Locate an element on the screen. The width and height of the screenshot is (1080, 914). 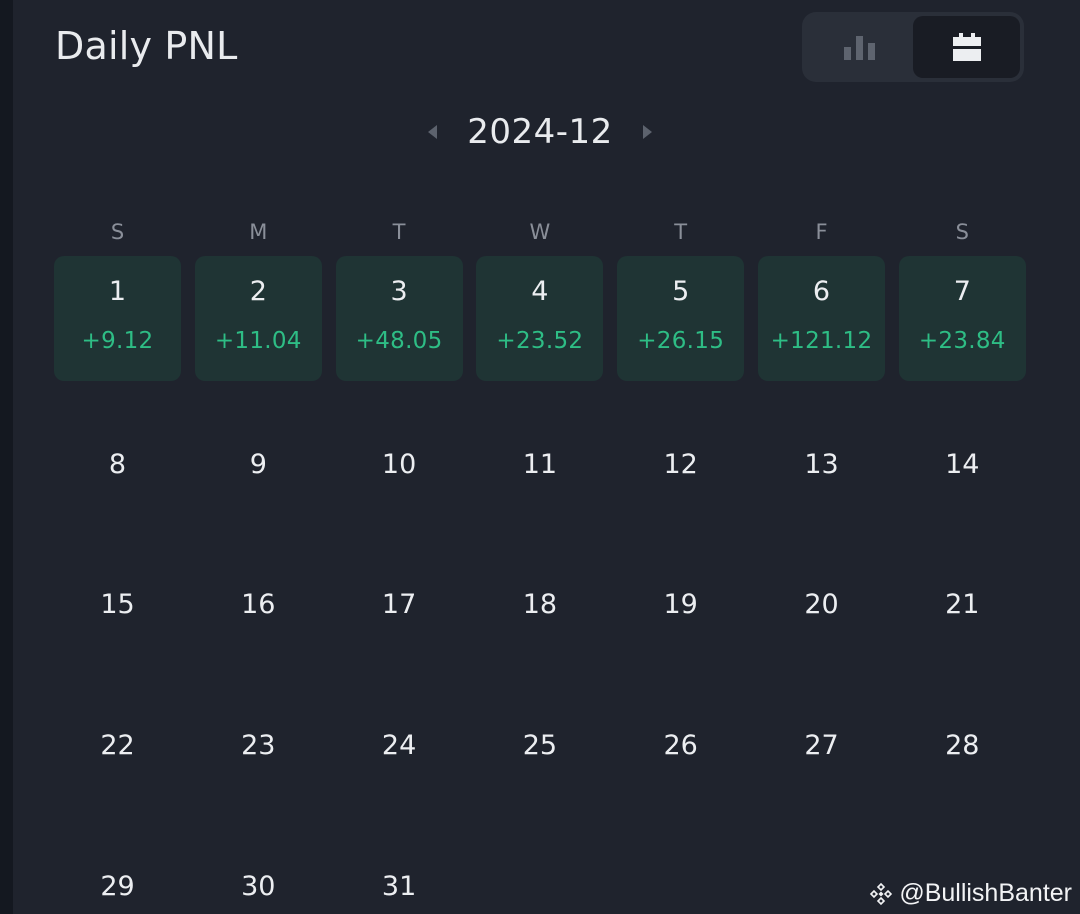
day-cell: 14 is located at coordinates (962, 469).